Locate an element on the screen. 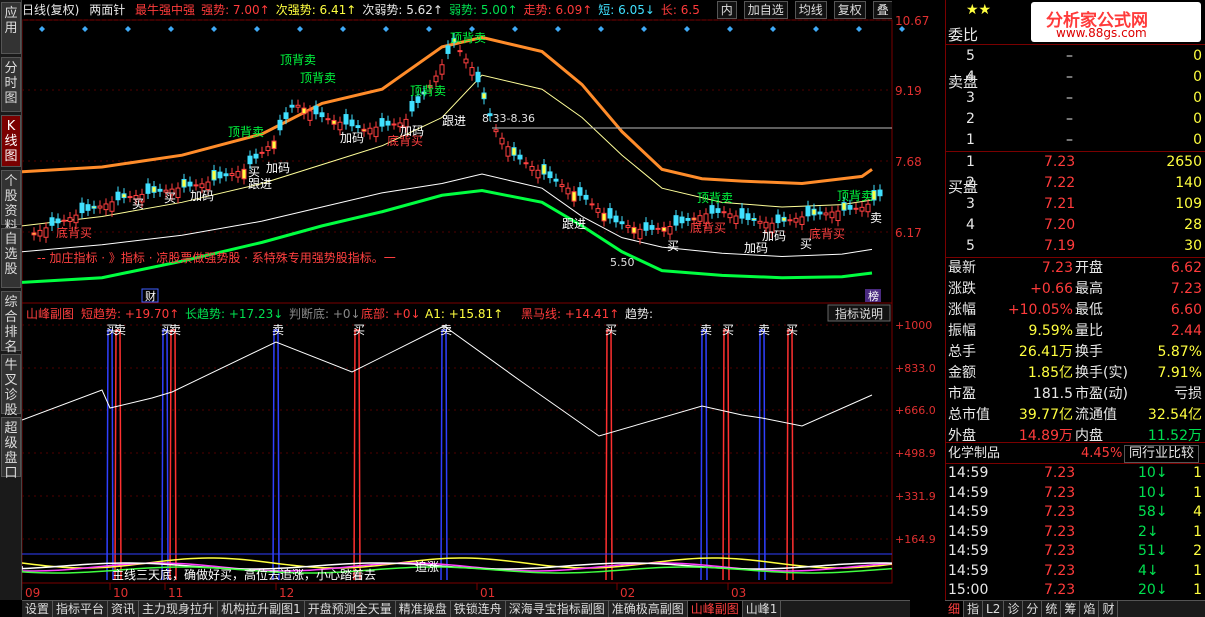  ask-row: 2 – 0 is located at coordinates (1075, 119).